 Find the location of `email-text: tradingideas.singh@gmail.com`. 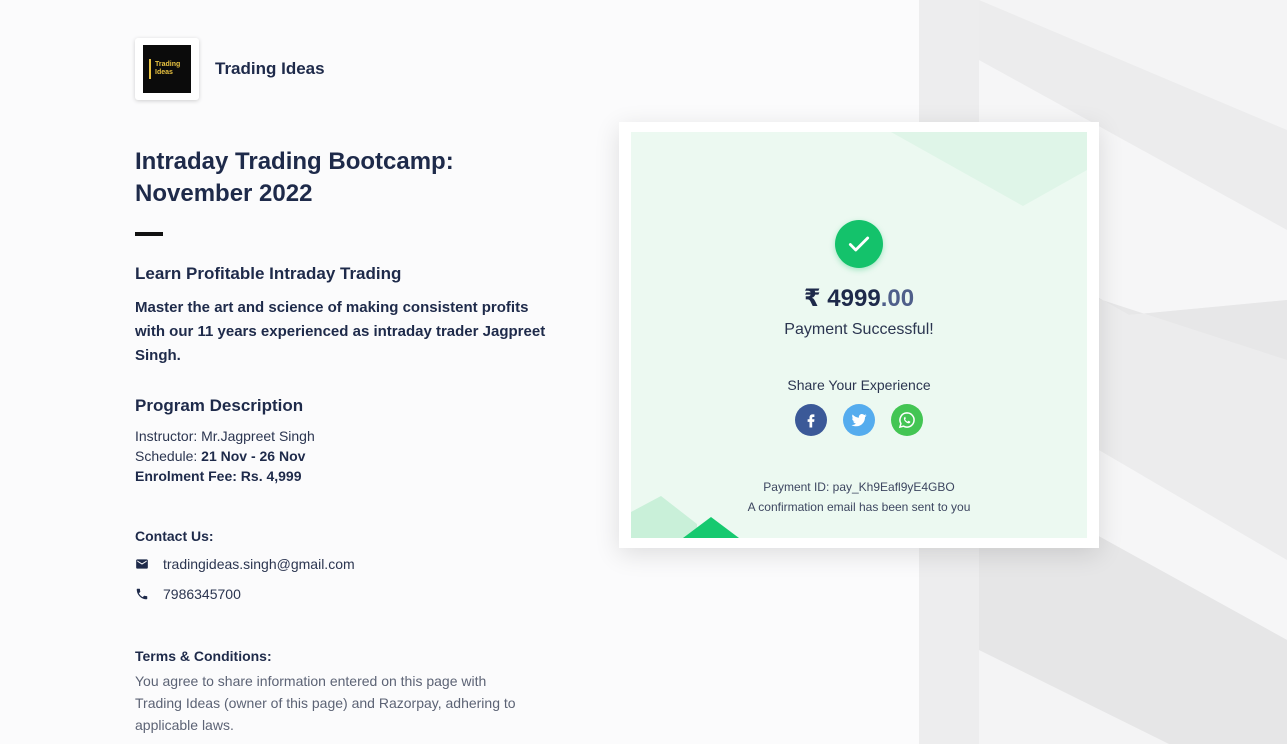

email-text: tradingideas.singh@gmail.com is located at coordinates (259, 564).